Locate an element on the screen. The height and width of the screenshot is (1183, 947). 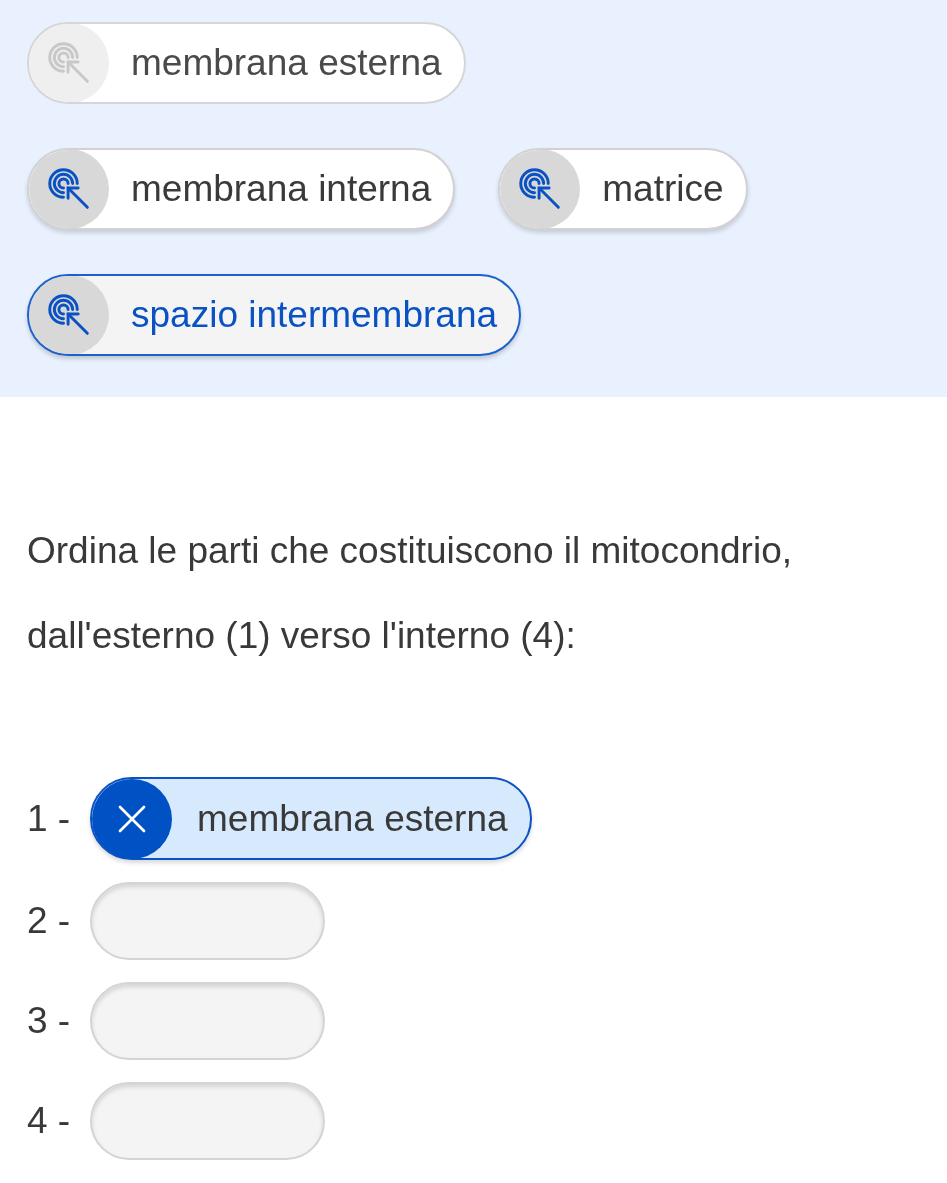
answer-slot: membrana esterna is located at coordinates (311, 818).